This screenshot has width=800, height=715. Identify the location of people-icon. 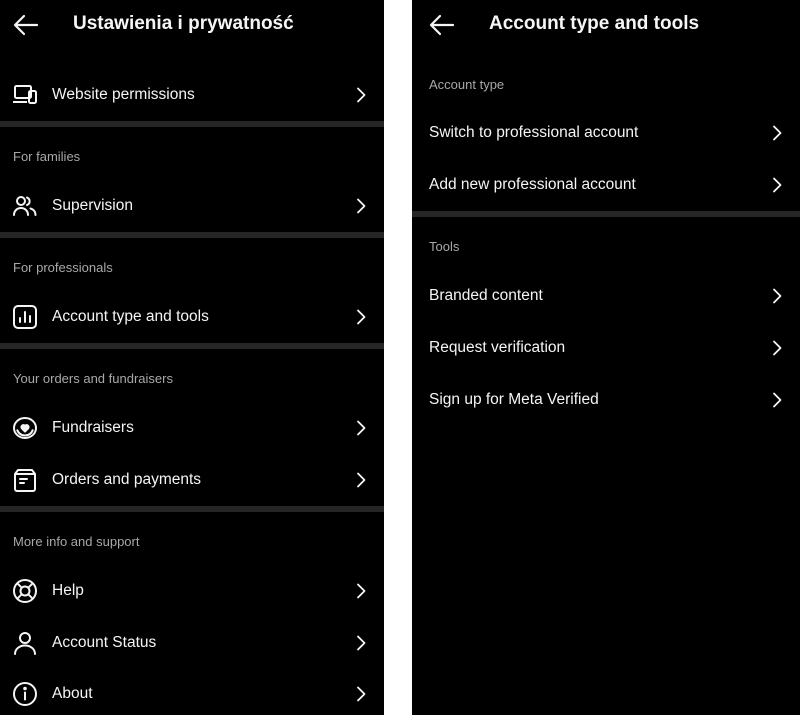
(25, 206).